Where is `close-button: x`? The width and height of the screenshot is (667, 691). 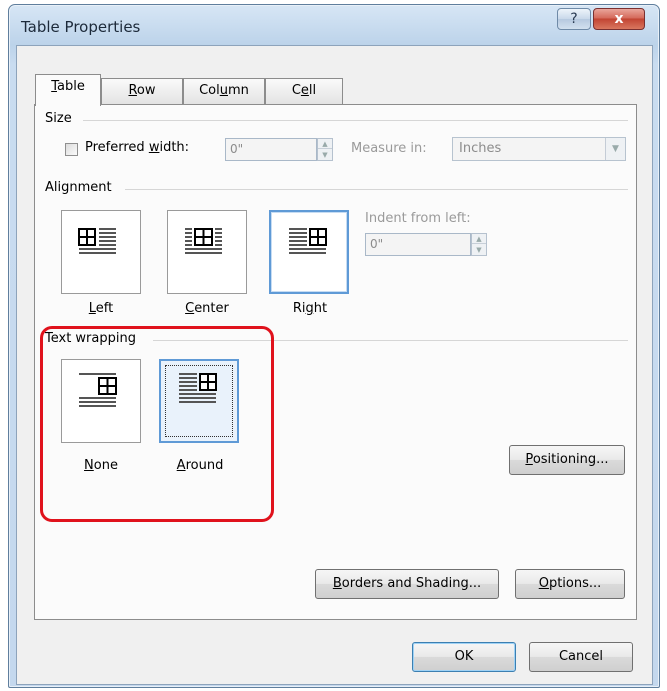
close-button: x is located at coordinates (619, 19).